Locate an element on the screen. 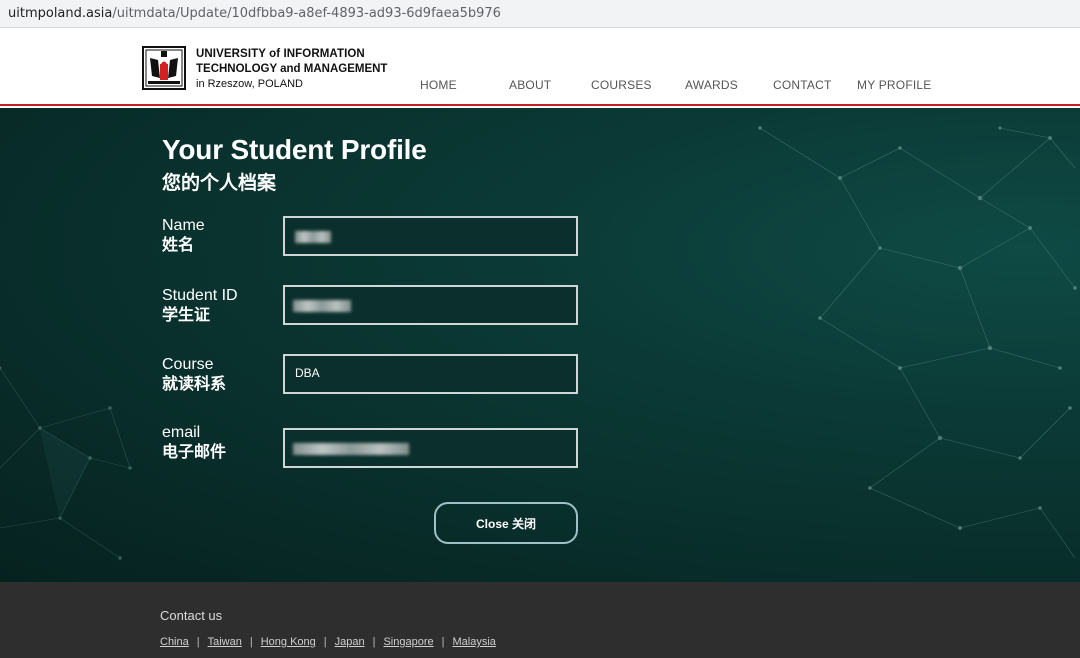 The image size is (1080, 658). student-id-label: Student ID 学生证 is located at coordinates (200, 306).